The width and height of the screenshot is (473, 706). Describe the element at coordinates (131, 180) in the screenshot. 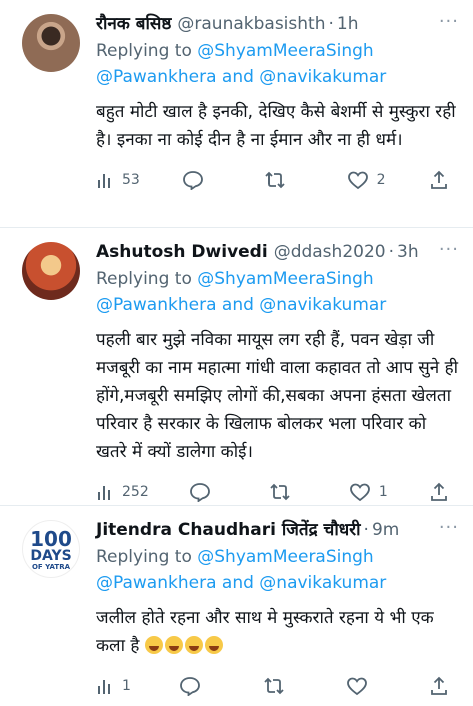

I see `views-count: 53` at that location.